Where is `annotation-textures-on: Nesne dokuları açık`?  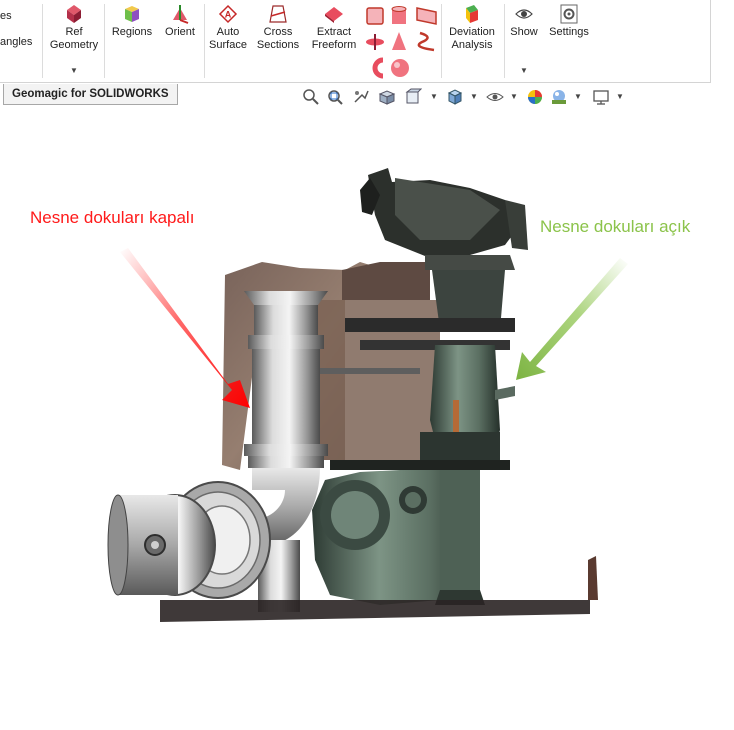
annotation-textures-on: Nesne dokuları açık is located at coordinates (615, 226).